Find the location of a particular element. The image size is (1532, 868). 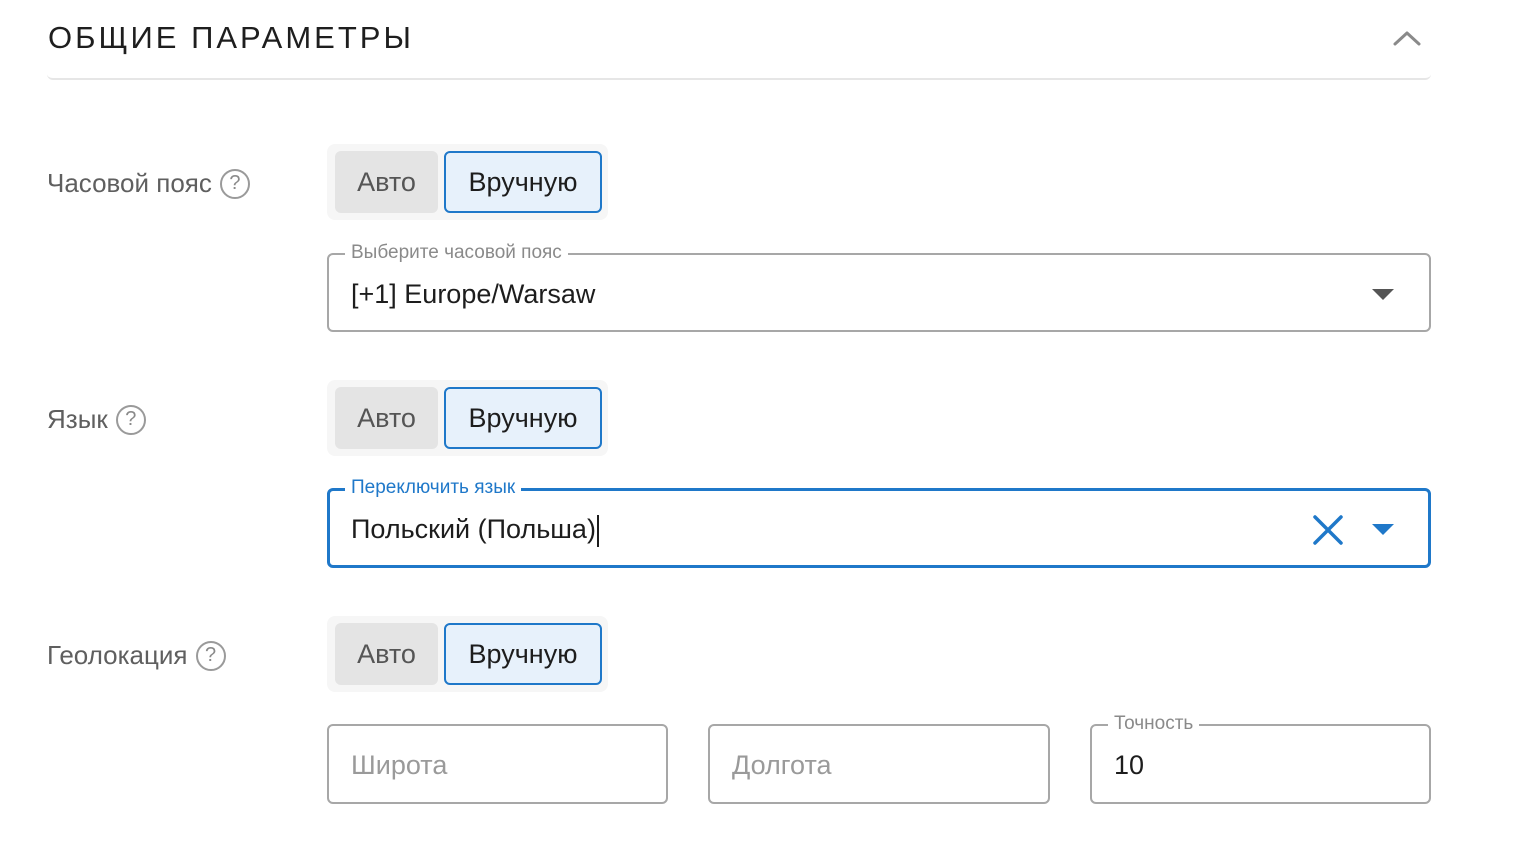

geolocation-row-label: Геолокация ? is located at coordinates (136, 655).